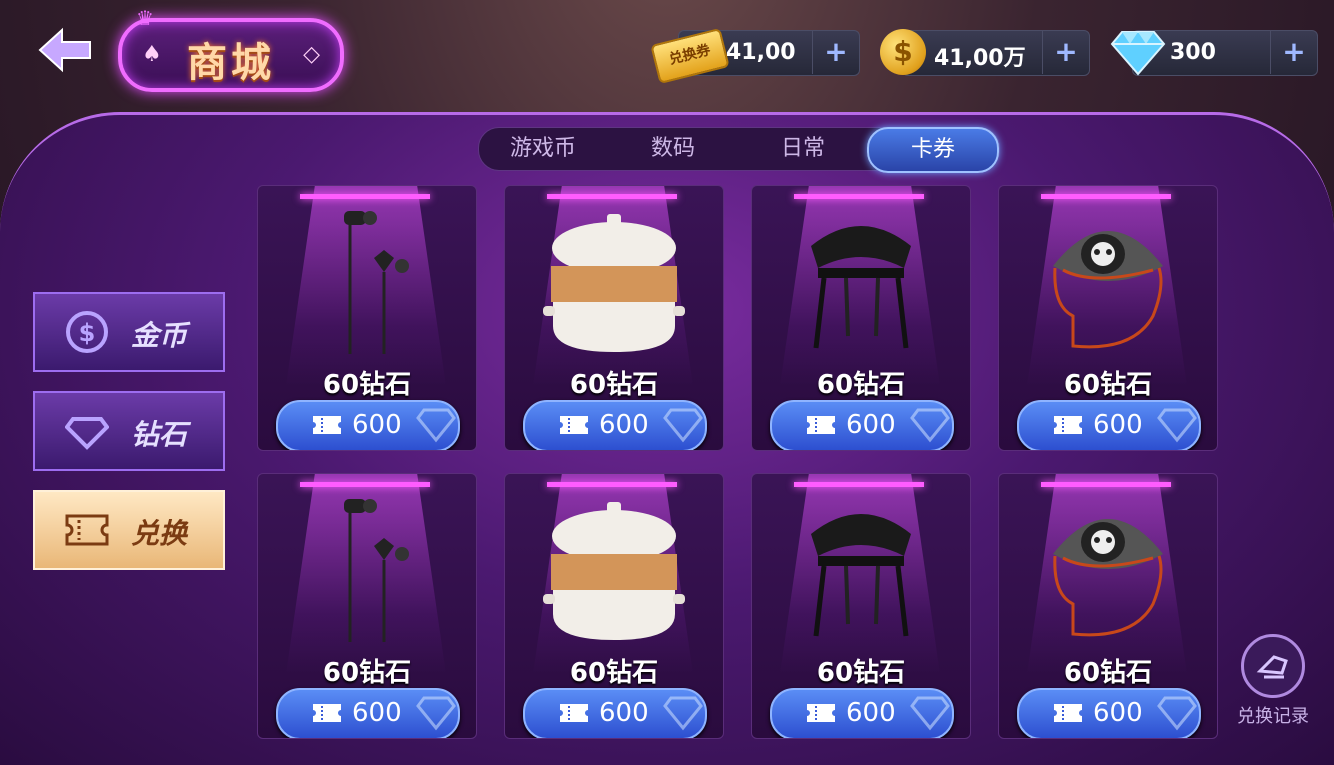 Image resolution: width=1334 pixels, height=765 pixels. What do you see at coordinates (1273, 666) in the screenshot?
I see `record-icon` at bounding box center [1273, 666].